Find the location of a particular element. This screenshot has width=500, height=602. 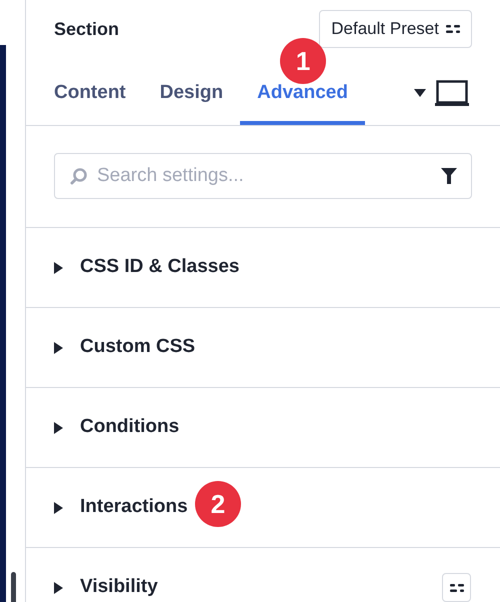

search-icon is located at coordinates (79, 176).